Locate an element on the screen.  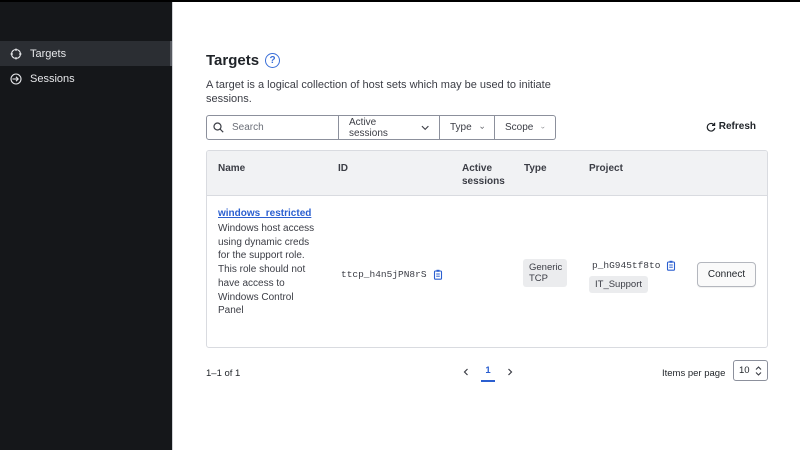
sidebar-item-label: Targets is located at coordinates (48, 53).